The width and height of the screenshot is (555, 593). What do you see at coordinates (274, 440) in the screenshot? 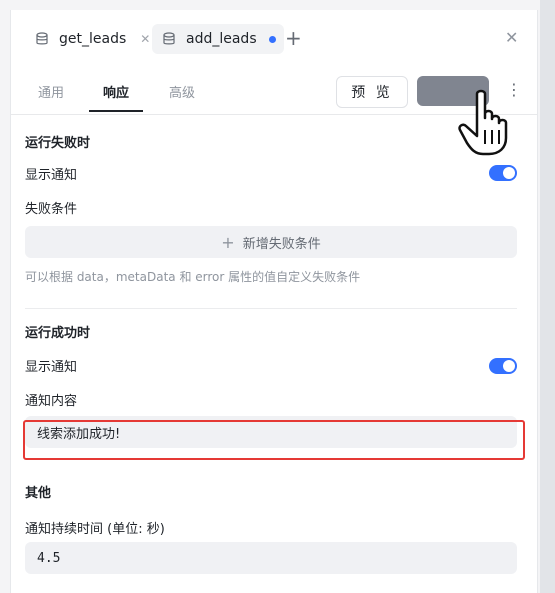
I see `highlight-box` at bounding box center [274, 440].